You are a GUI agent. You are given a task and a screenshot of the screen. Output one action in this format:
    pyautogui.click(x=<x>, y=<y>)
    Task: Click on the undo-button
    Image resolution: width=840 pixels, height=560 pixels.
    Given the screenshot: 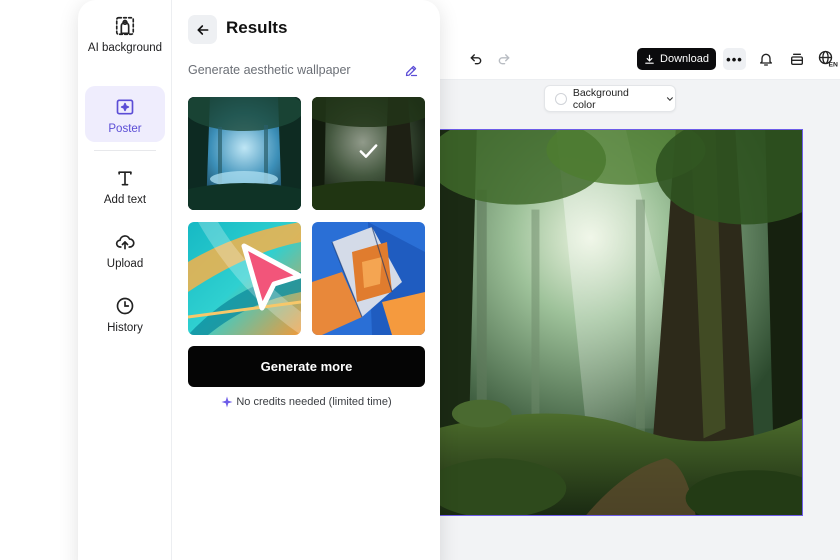 What is the action you would take?
    pyautogui.click(x=476, y=59)
    